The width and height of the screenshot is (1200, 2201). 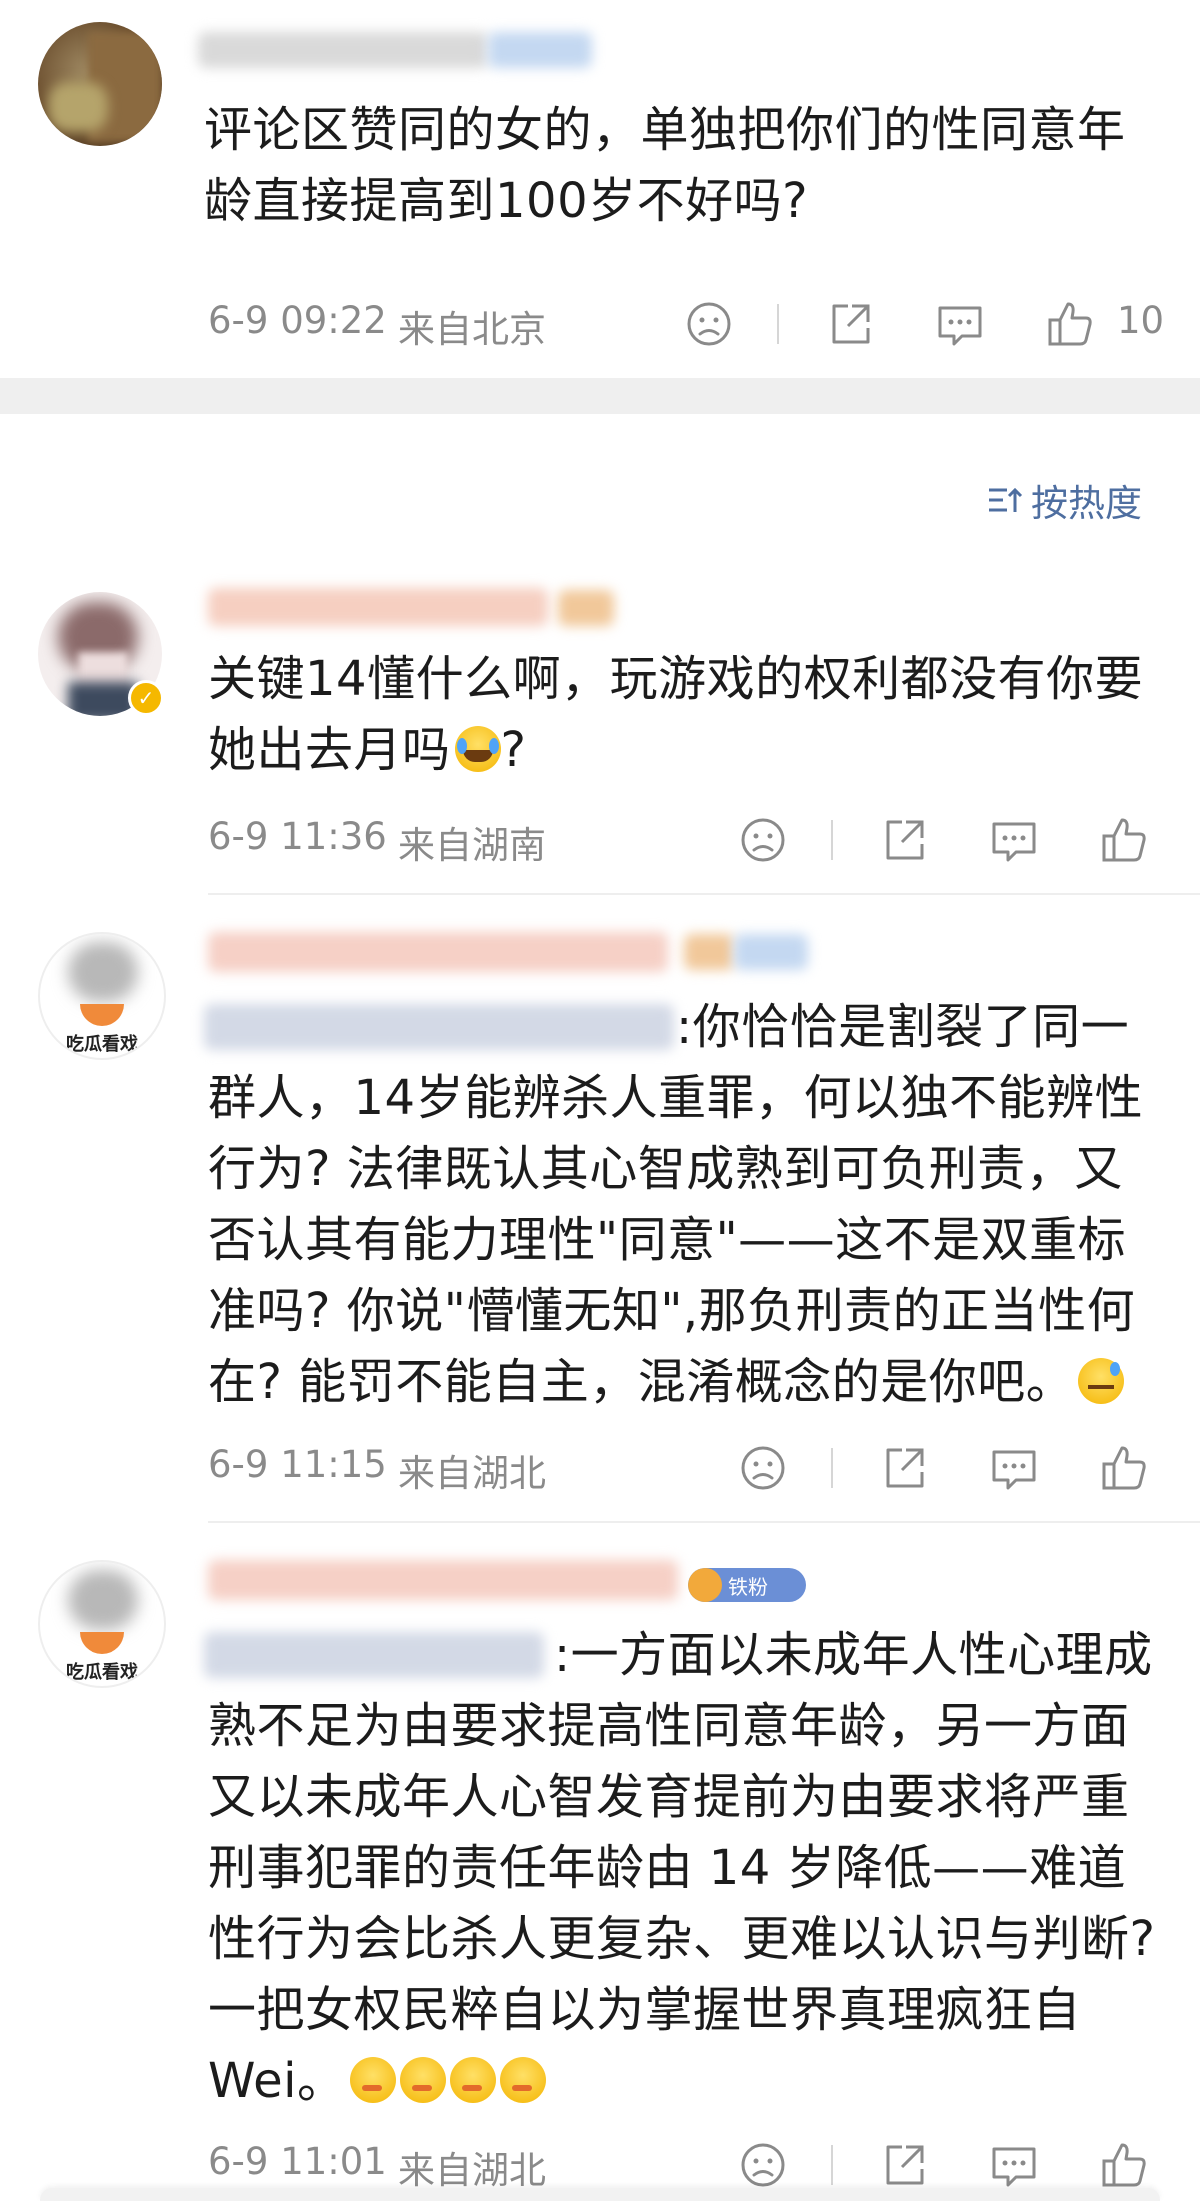 I want to click on sort-control: 按热度, so click(x=1063, y=500).